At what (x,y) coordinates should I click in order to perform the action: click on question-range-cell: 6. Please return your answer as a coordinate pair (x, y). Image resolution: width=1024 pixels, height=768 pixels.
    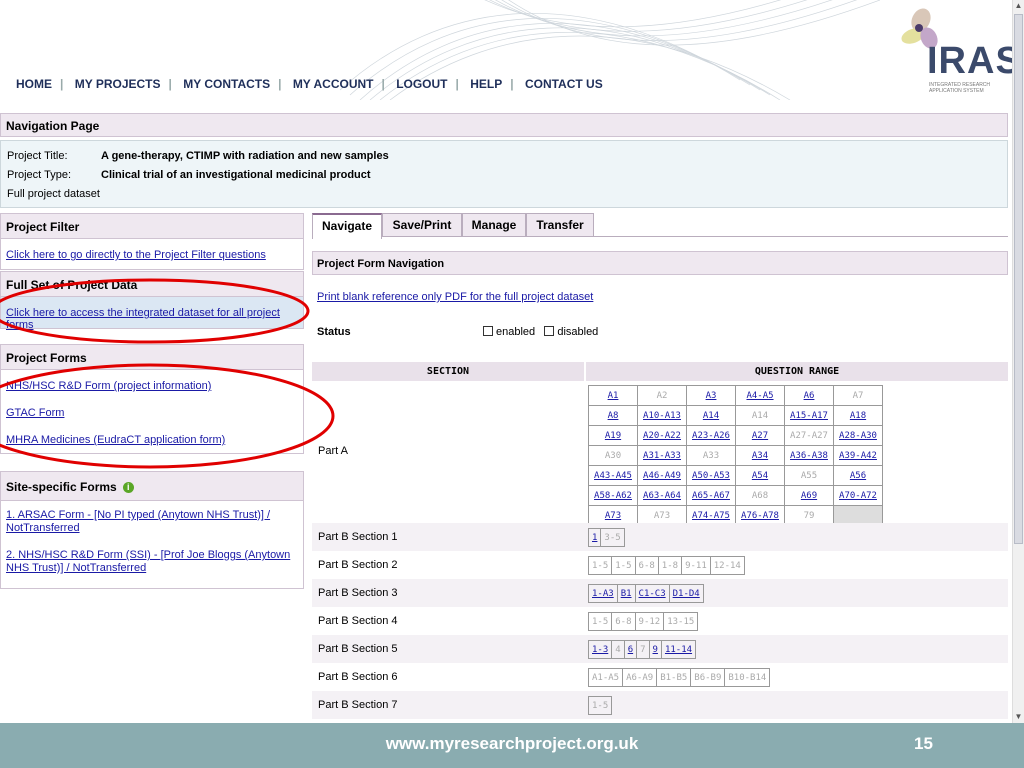
    Looking at the image, I should click on (630, 649).